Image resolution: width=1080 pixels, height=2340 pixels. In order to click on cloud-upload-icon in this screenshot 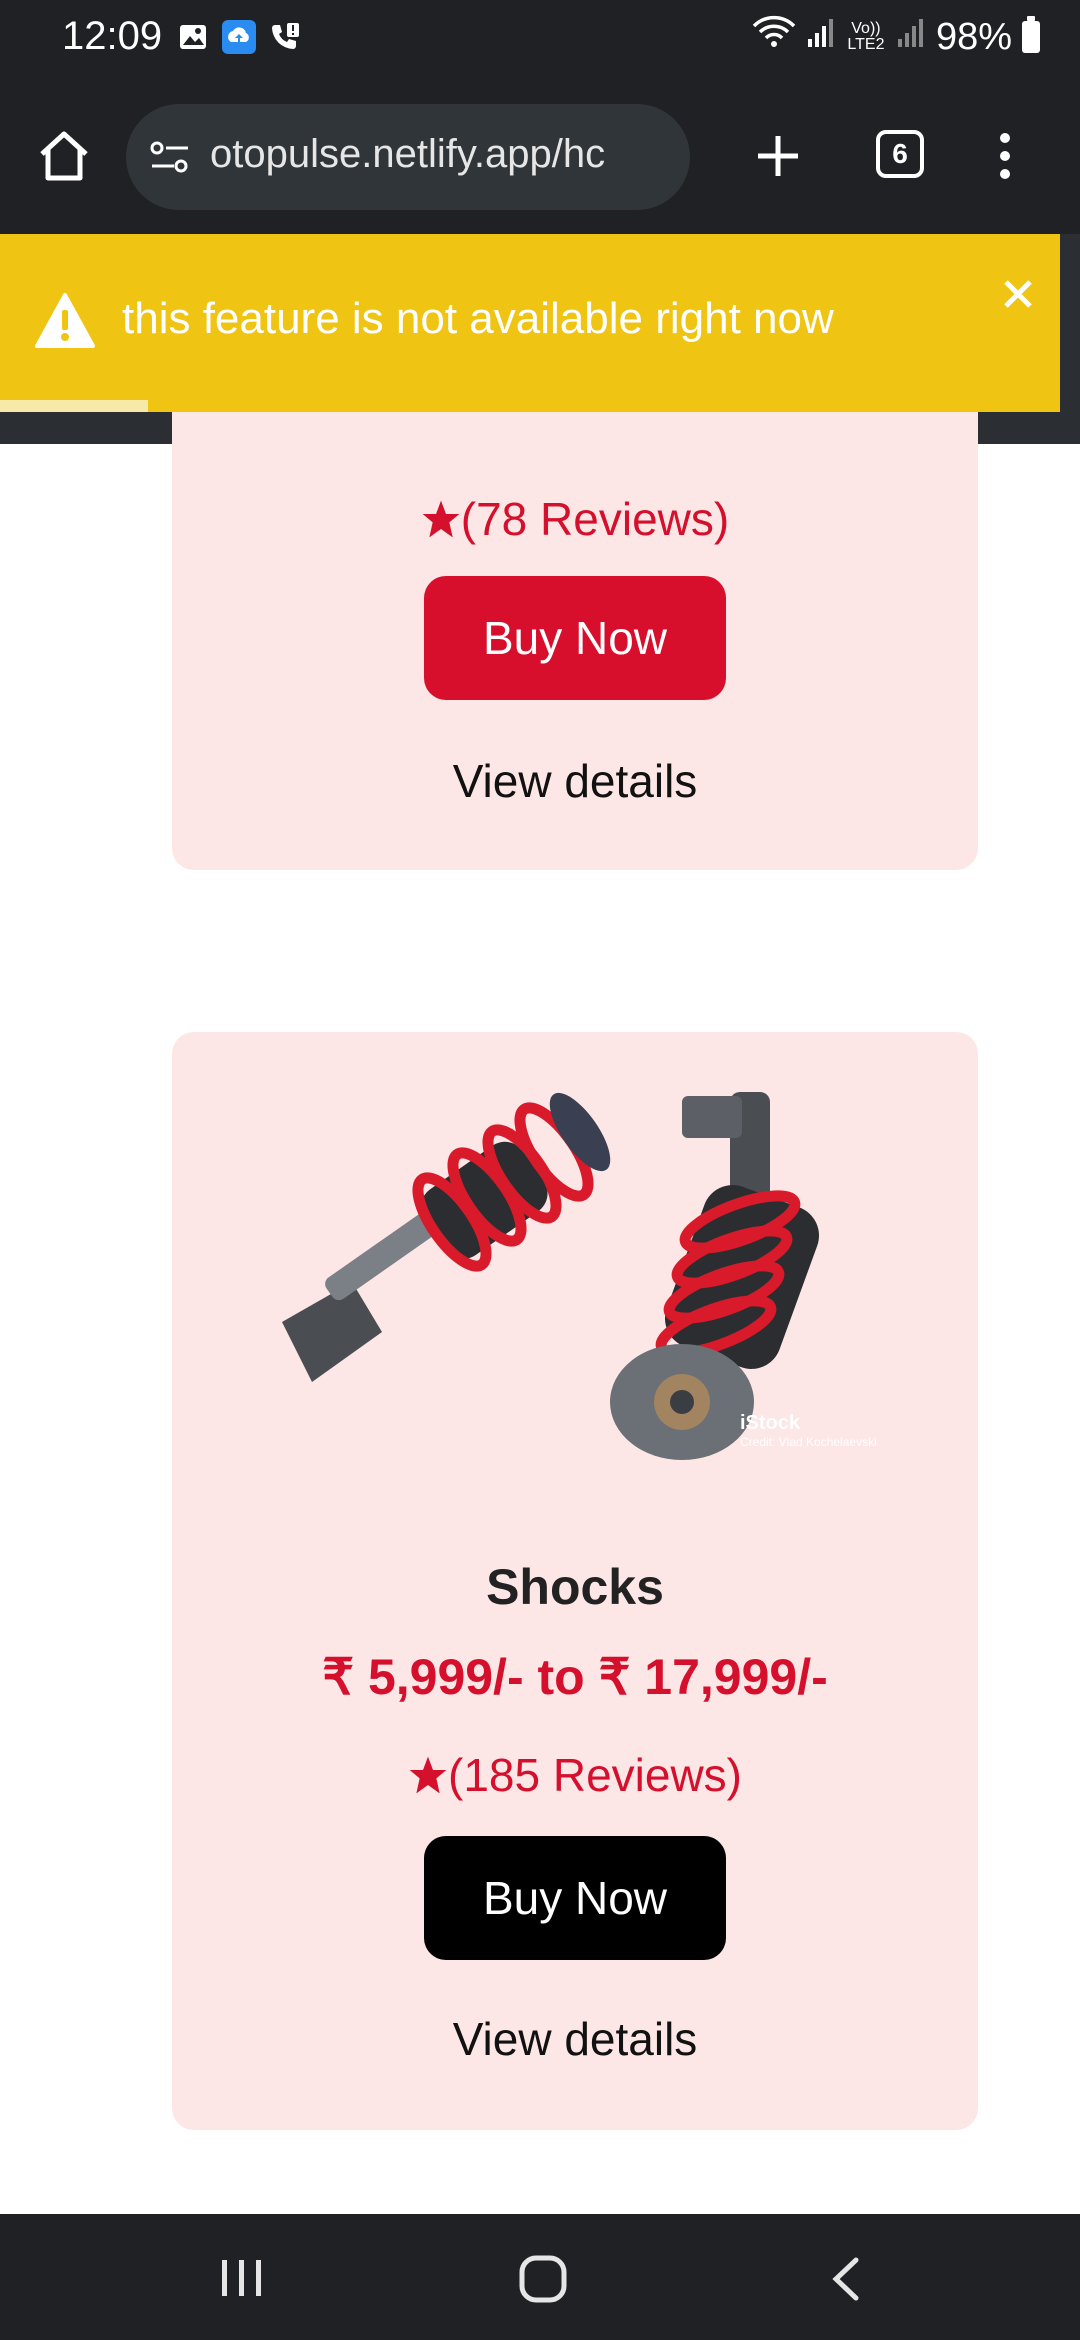, I will do `click(239, 37)`.